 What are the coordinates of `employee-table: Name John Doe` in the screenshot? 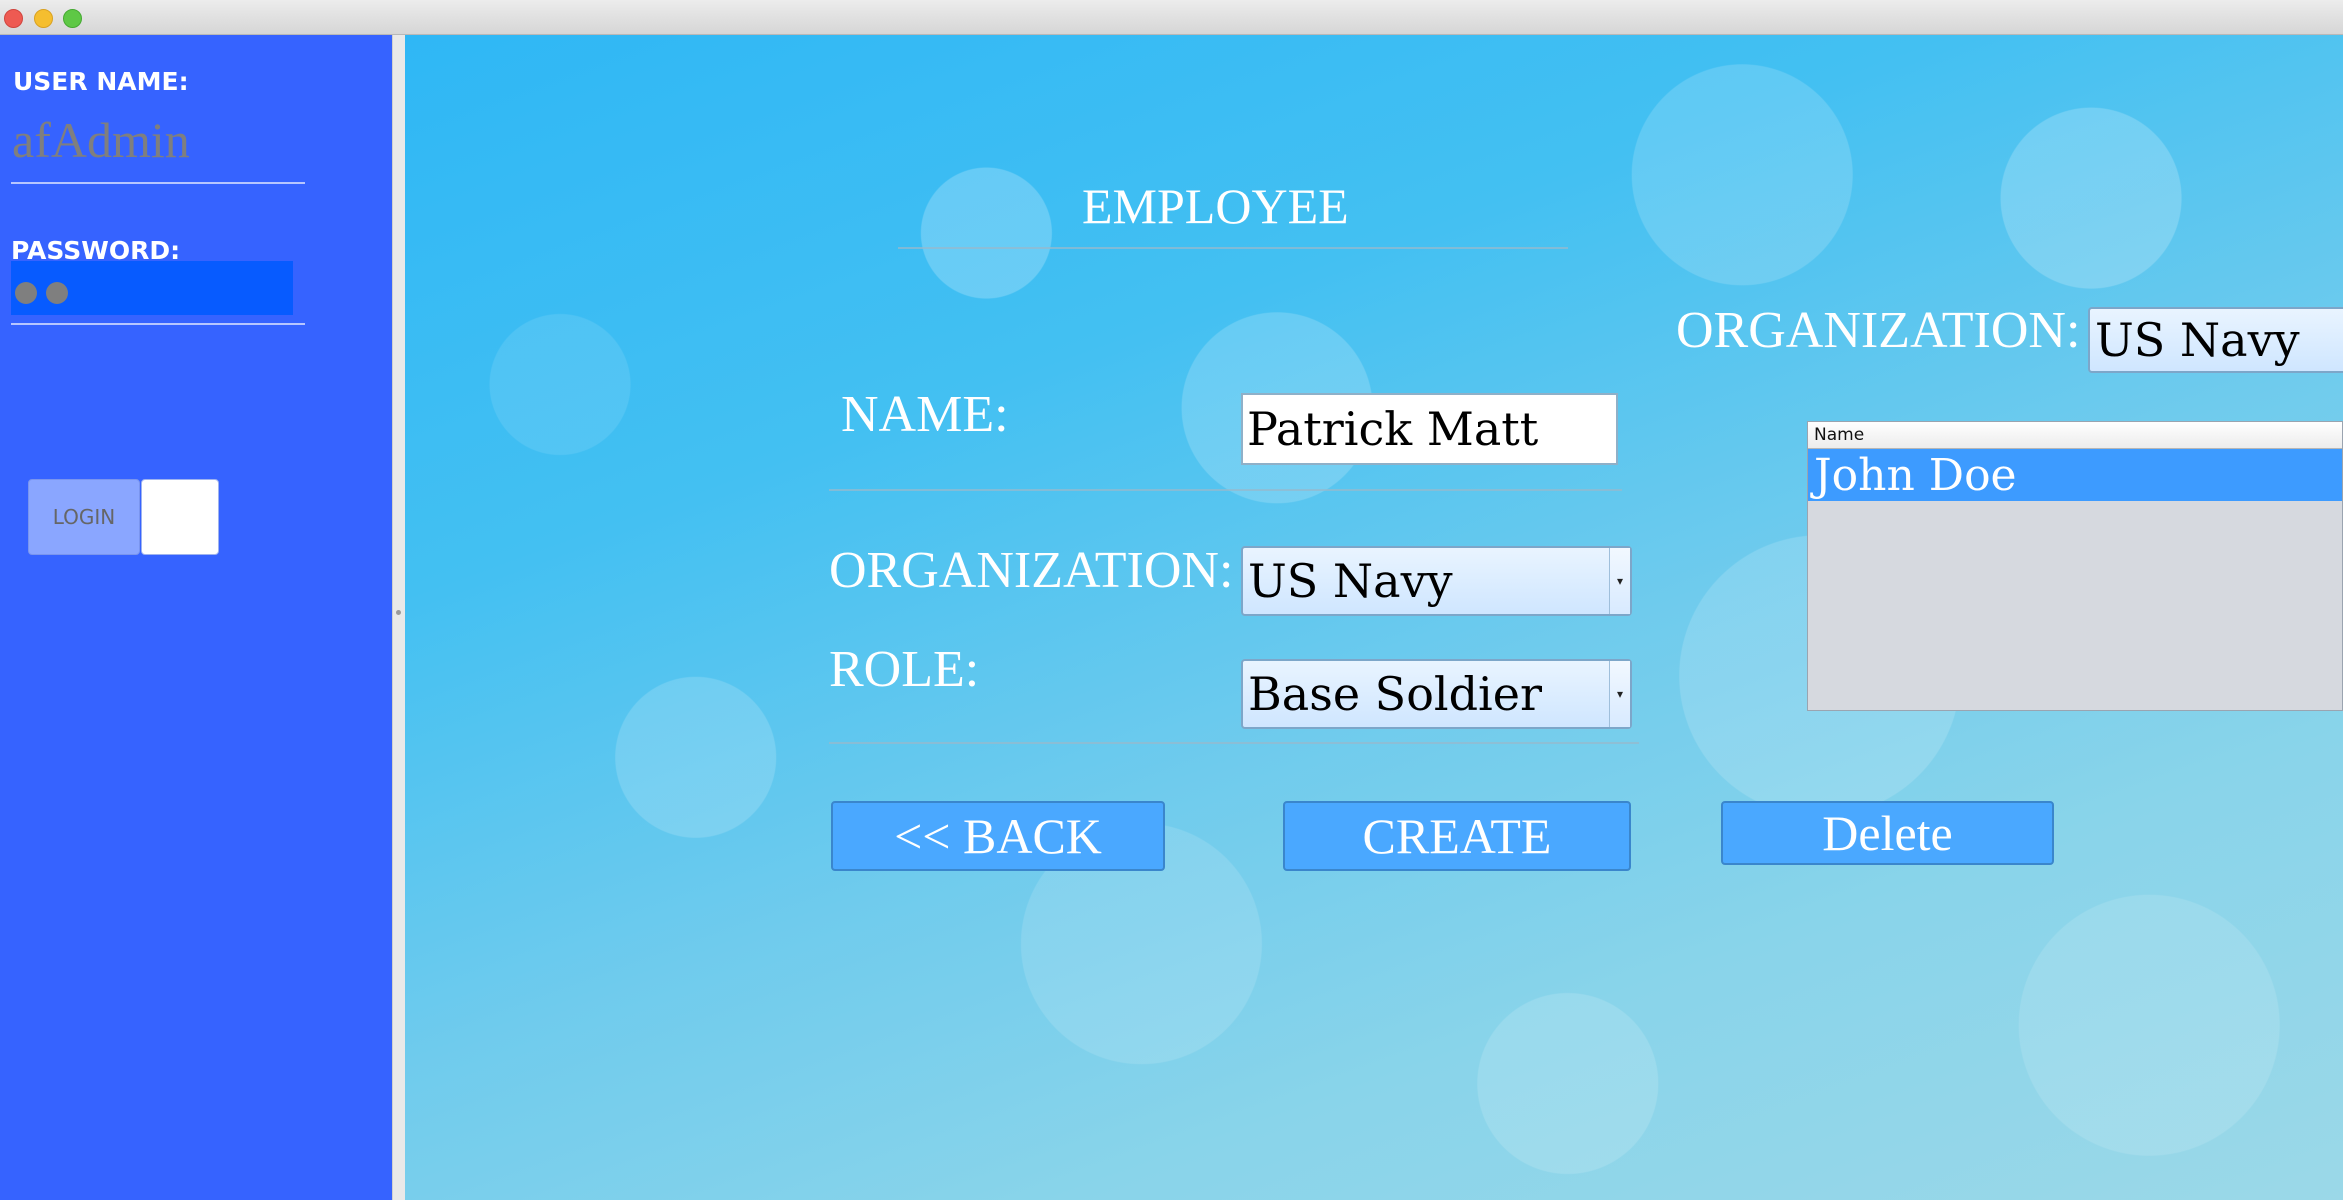 It's located at (2075, 566).